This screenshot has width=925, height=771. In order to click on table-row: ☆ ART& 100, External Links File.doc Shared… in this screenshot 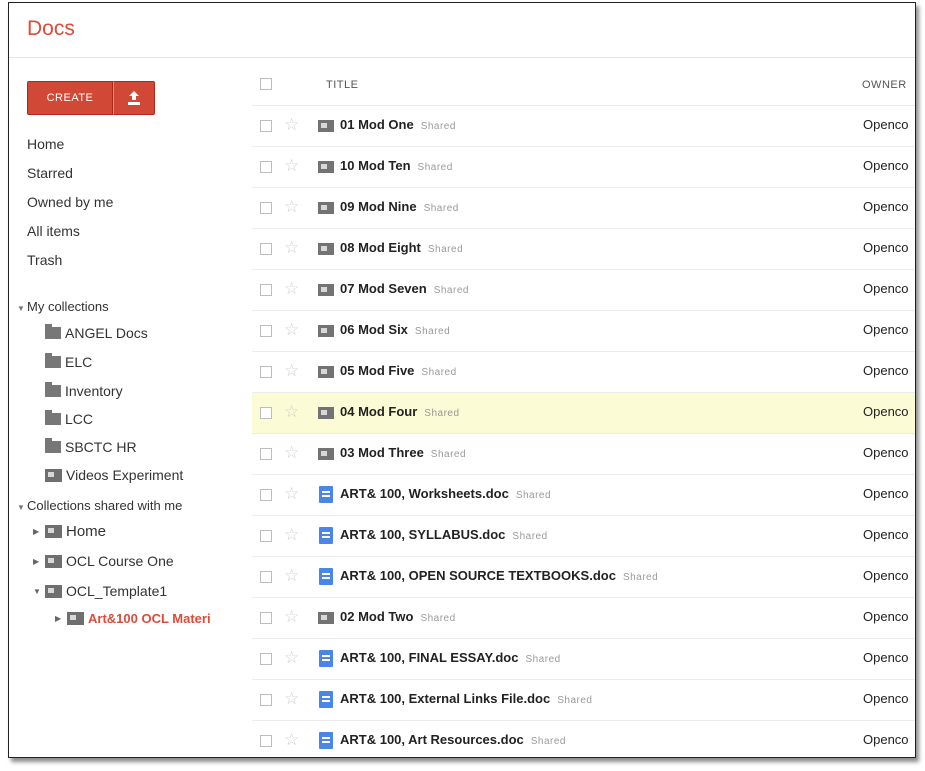, I will do `click(583, 700)`.